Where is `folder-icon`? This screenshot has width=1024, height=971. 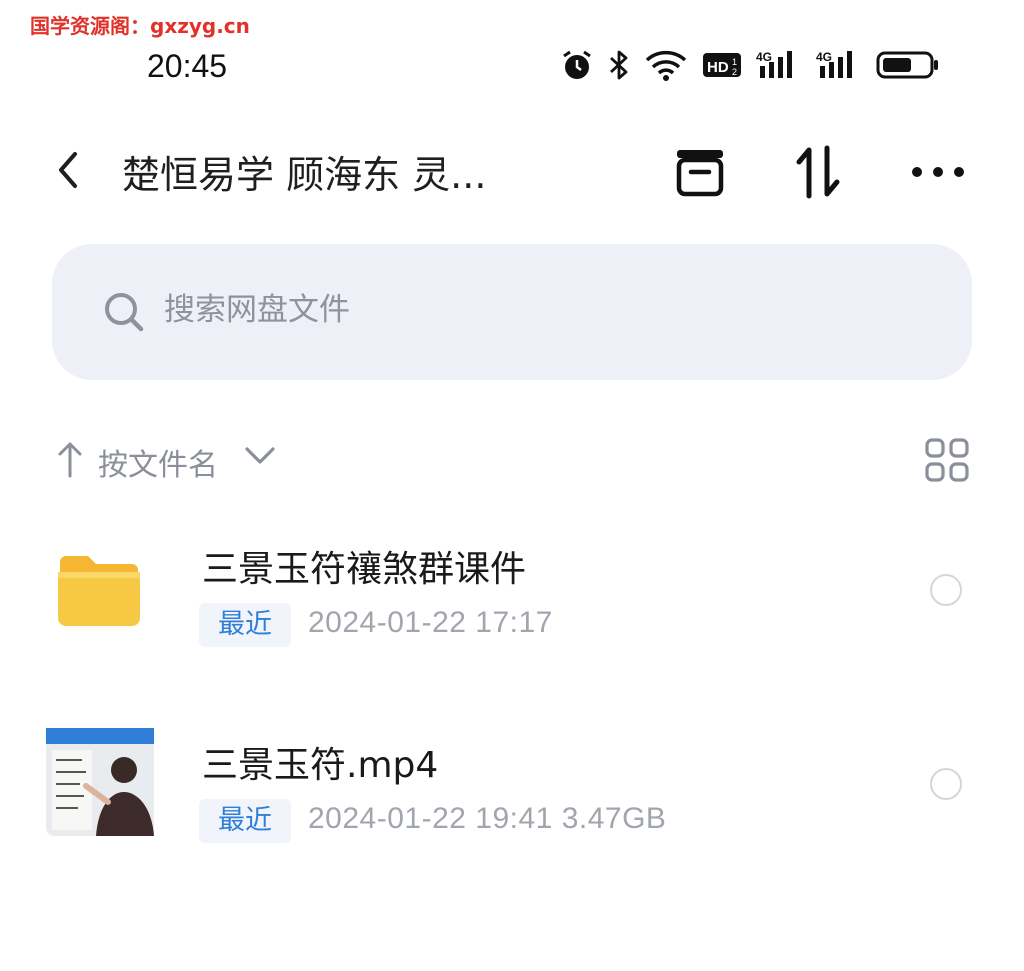
folder-icon is located at coordinates (99, 592).